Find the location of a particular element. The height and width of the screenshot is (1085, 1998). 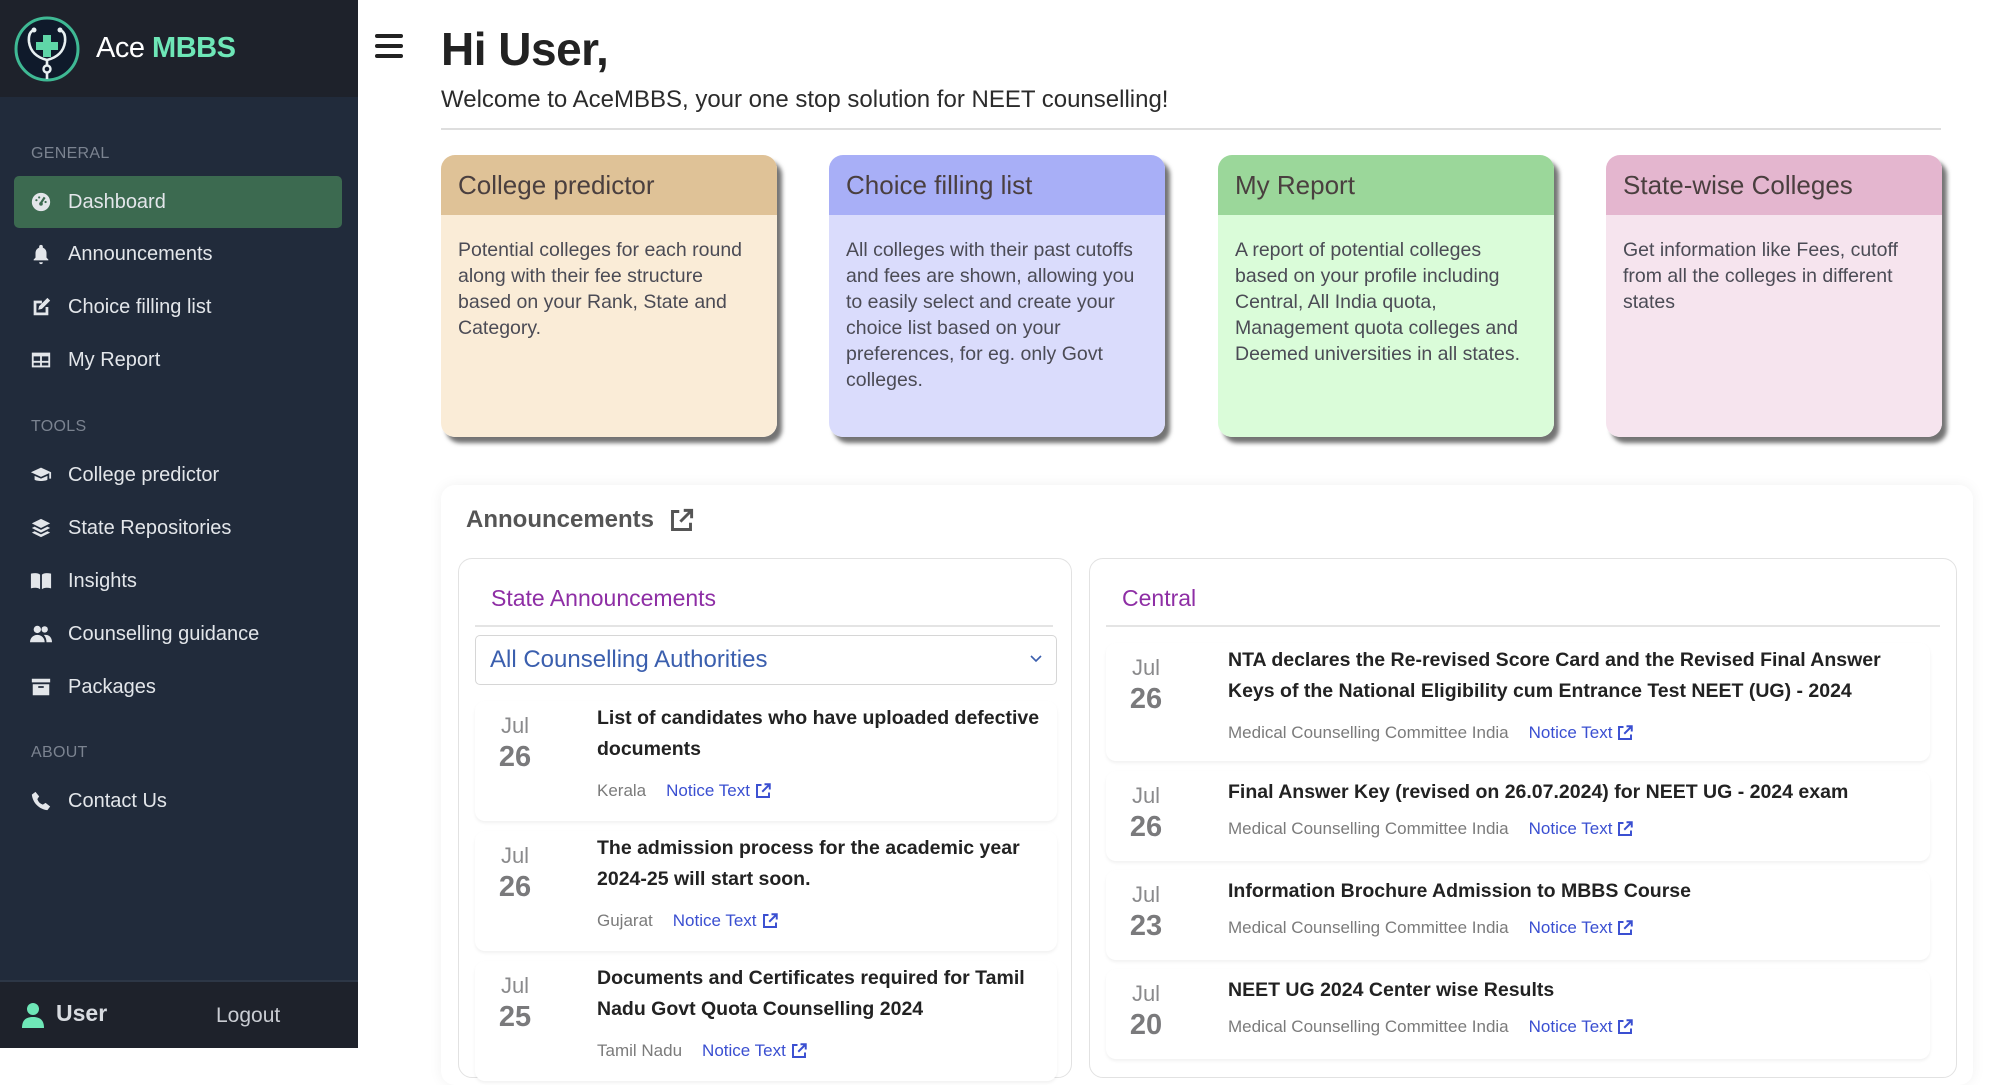

hamburger-menu-icon is located at coordinates (390, 47).